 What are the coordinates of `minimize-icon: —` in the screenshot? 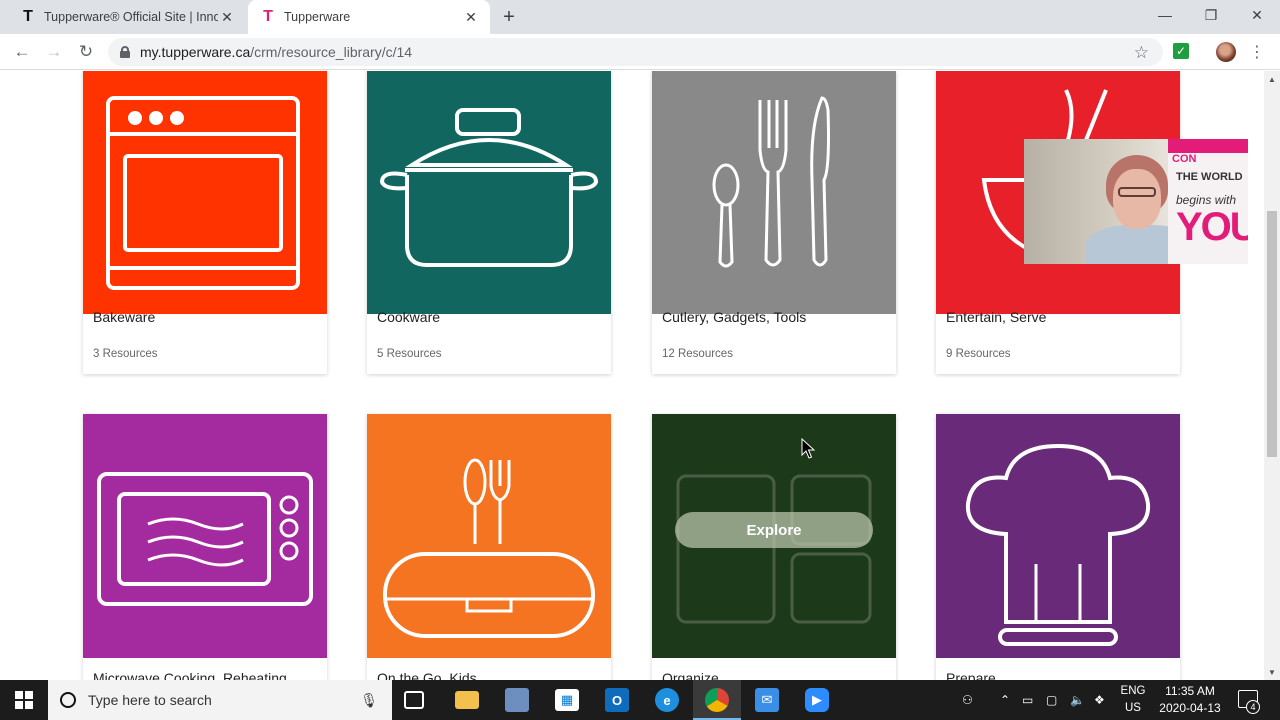 It's located at (1165, 15).